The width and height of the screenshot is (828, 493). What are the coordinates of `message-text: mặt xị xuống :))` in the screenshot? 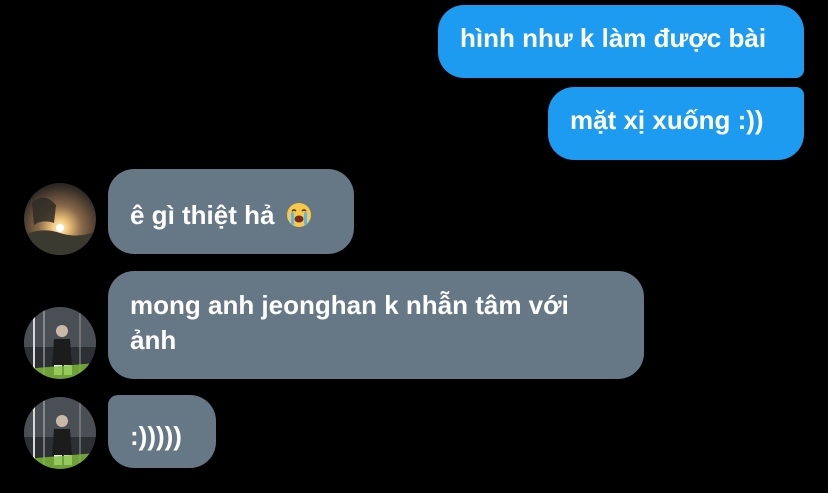 It's located at (667, 120).